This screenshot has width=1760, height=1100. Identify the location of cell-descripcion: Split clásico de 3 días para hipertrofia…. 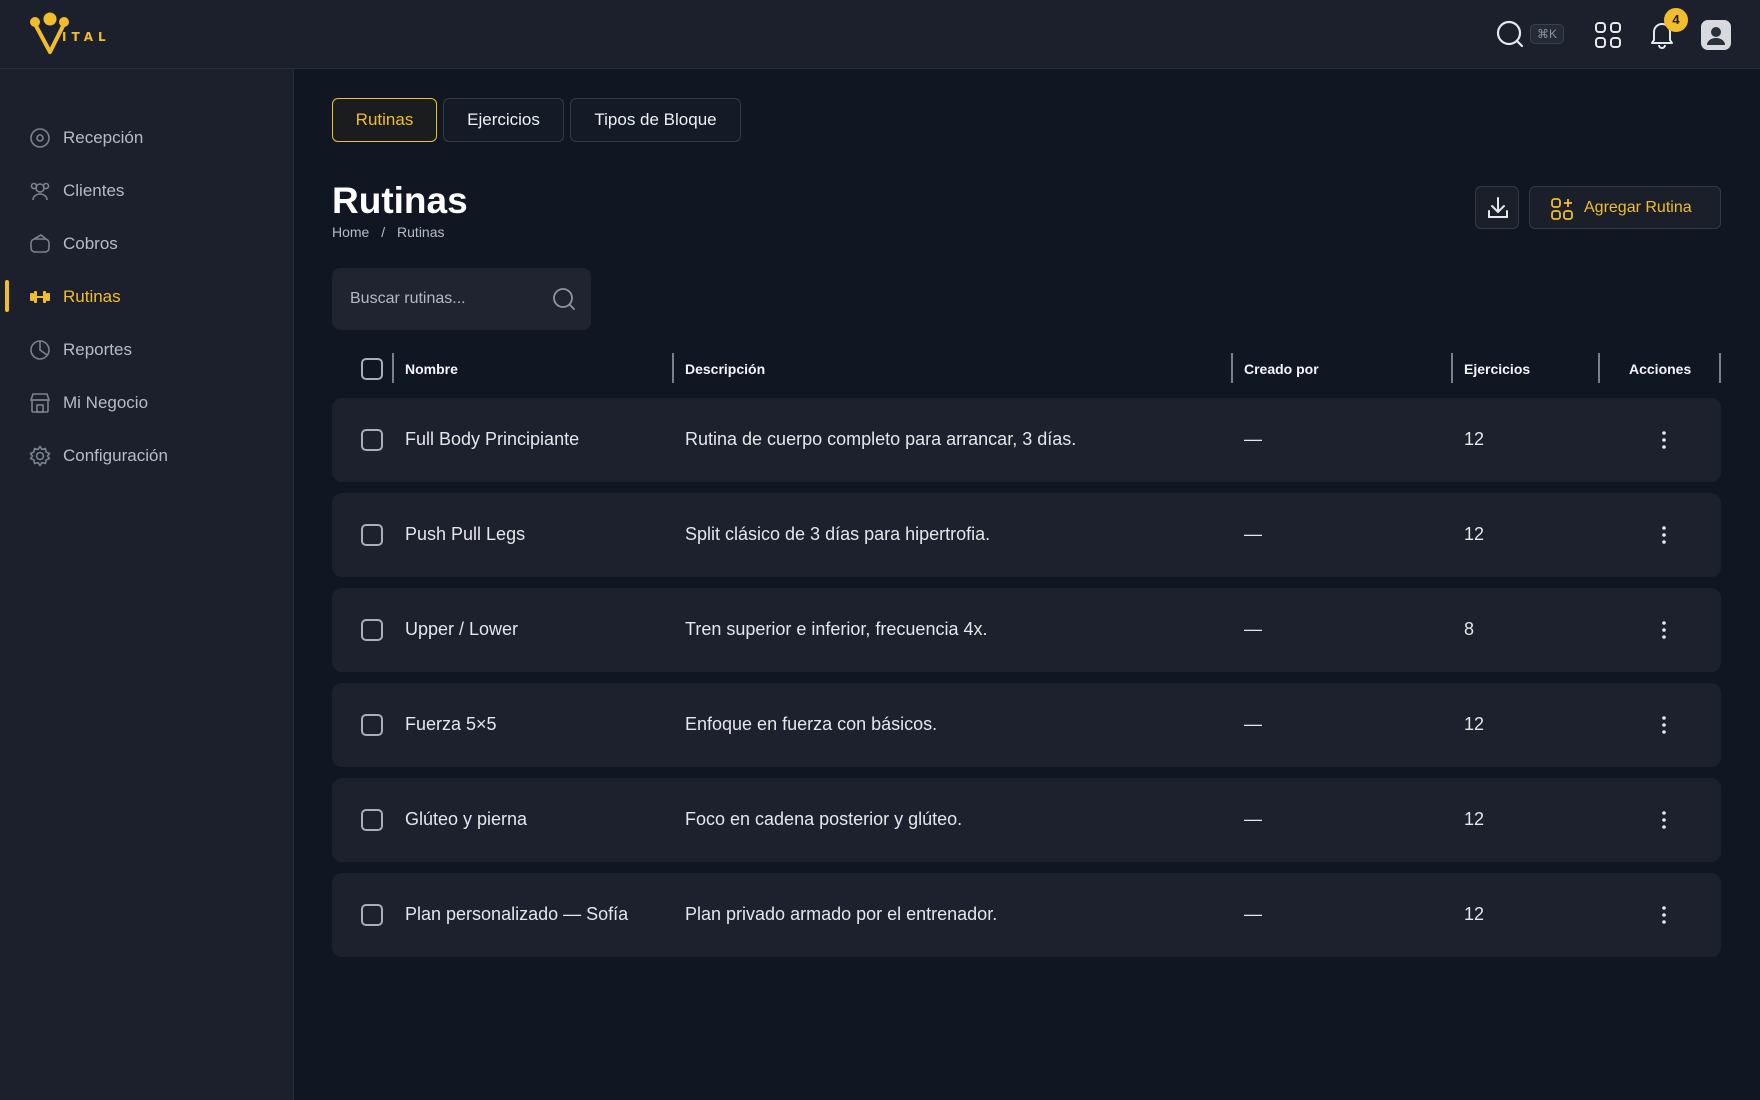
(838, 534).